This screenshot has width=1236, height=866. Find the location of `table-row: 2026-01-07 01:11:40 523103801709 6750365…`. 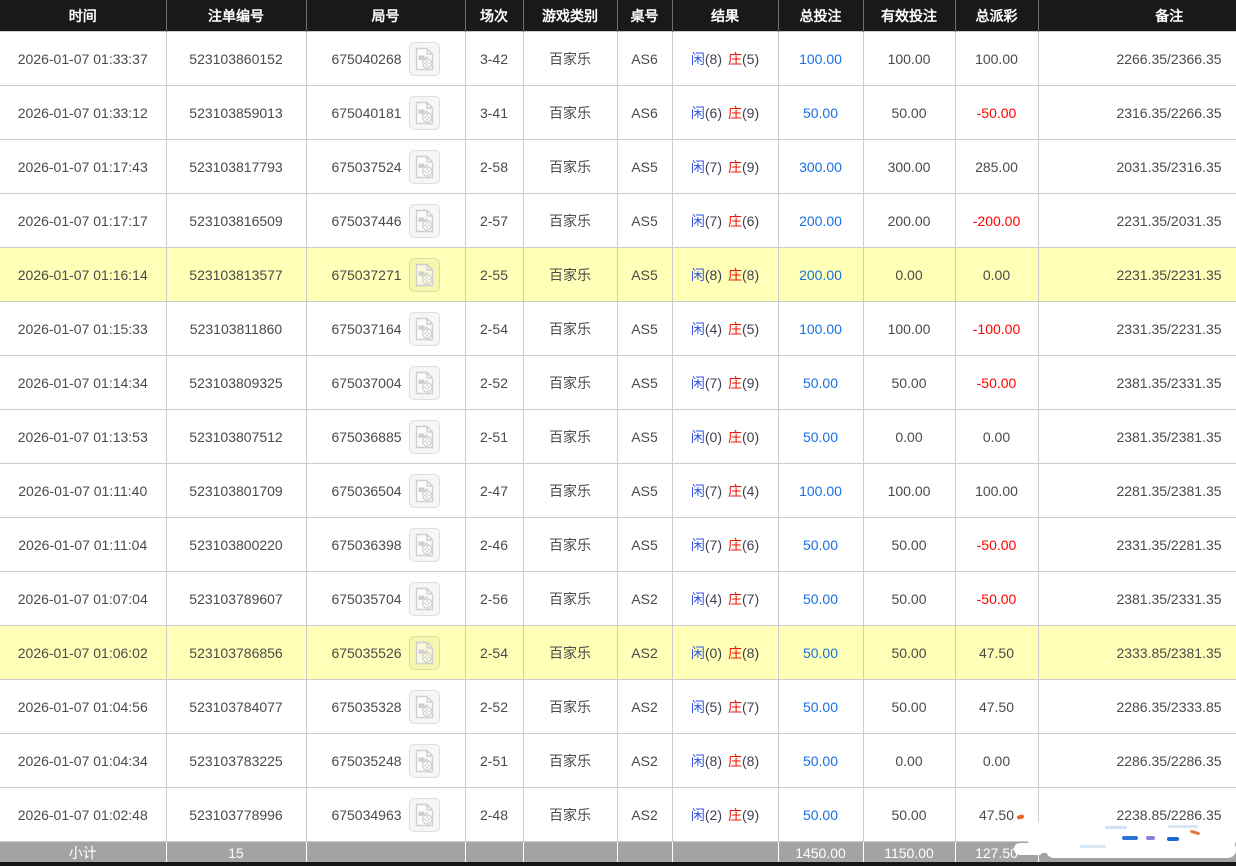

table-row: 2026-01-07 01:11:40 523103801709 6750365… is located at coordinates (618, 490).